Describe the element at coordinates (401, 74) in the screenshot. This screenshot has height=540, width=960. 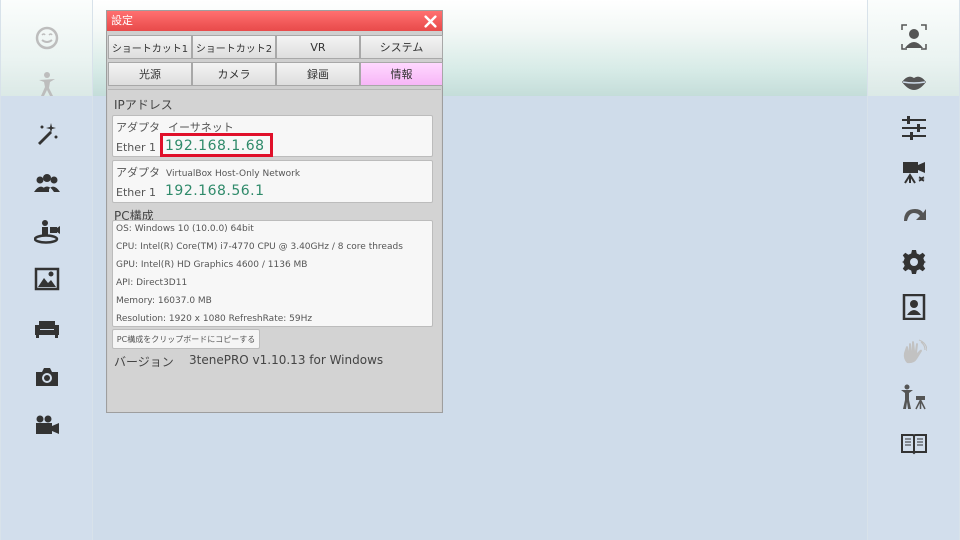
I see `tab-info: 情報` at that location.